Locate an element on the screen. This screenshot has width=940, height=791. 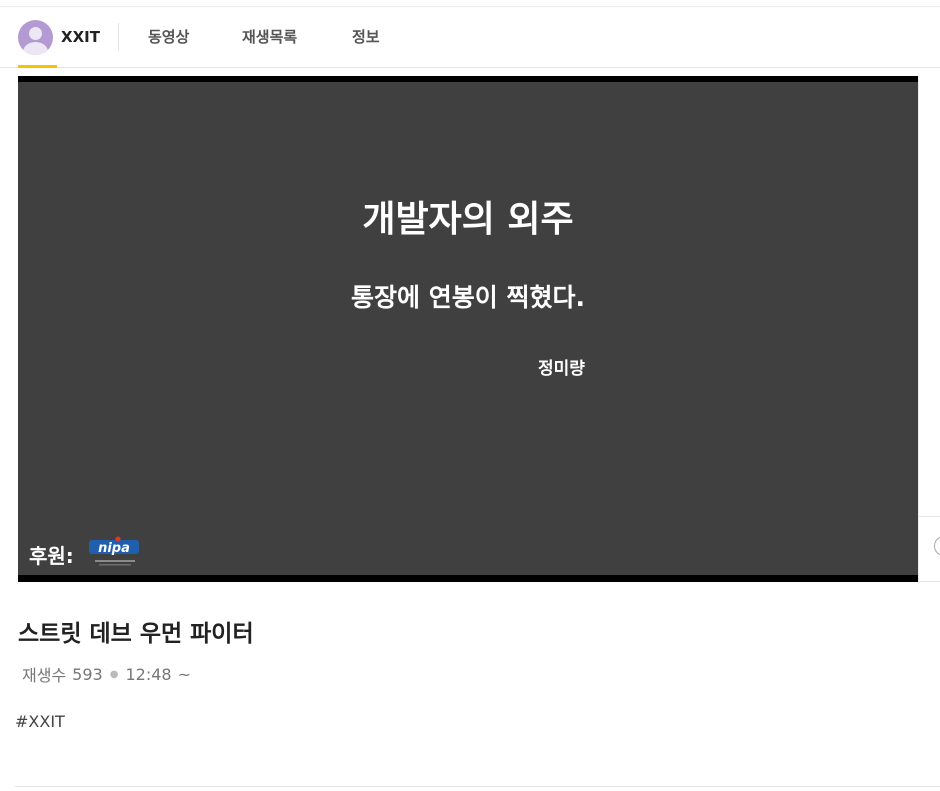
sponsor-logo-text: nipa is located at coordinates (114, 548).